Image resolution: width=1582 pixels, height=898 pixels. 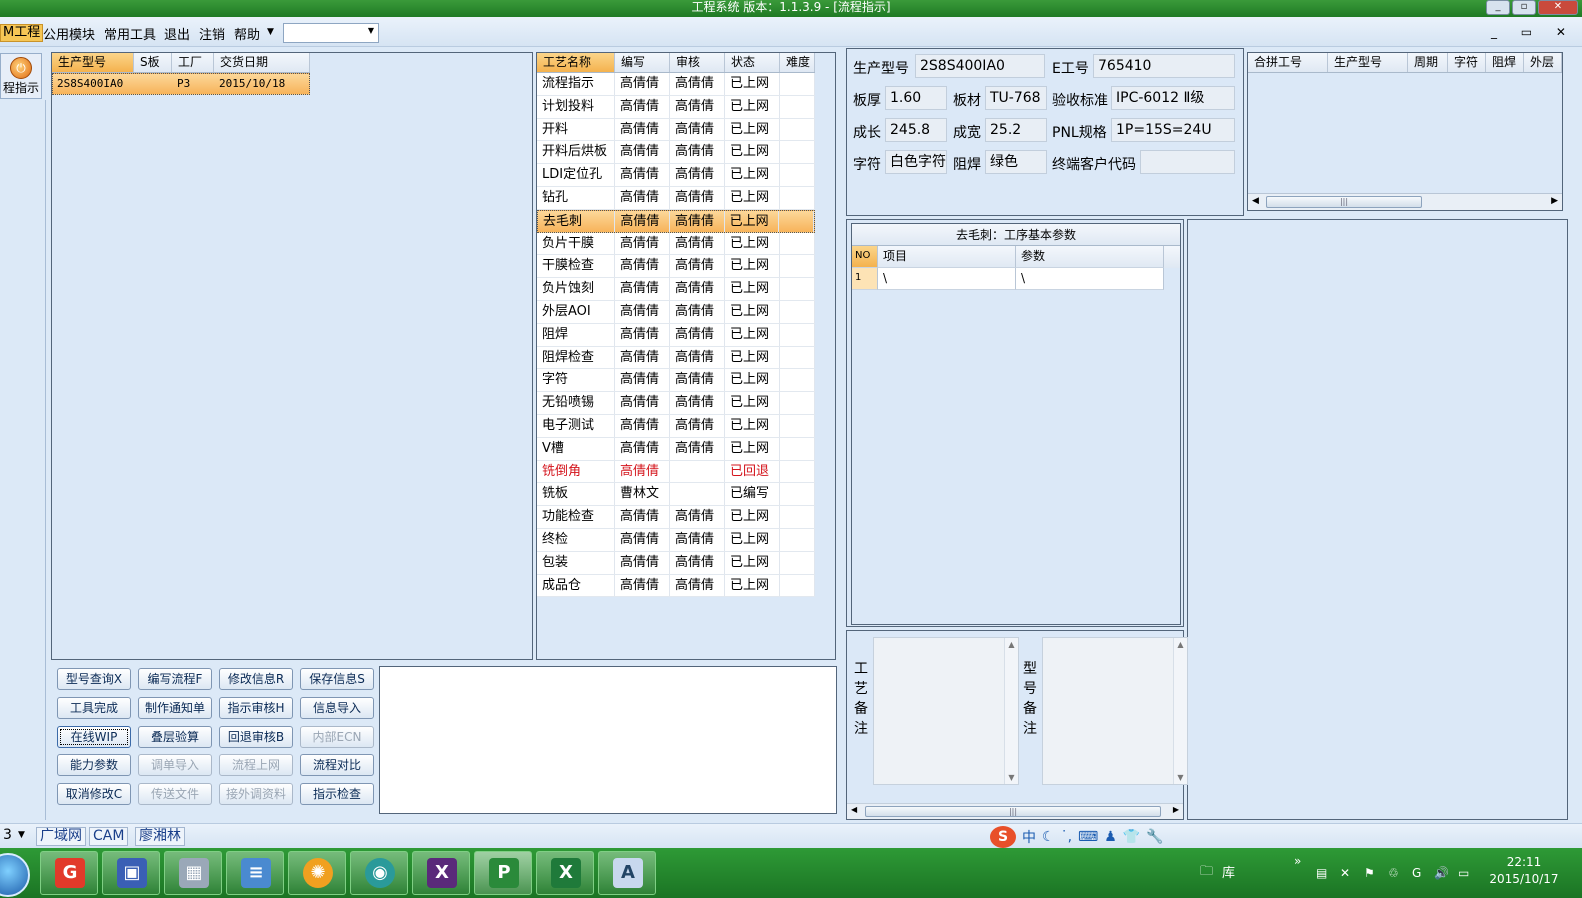 What do you see at coordinates (980, 66) in the screenshot?
I see `prod-model-field: 2S8S400IA0` at bounding box center [980, 66].